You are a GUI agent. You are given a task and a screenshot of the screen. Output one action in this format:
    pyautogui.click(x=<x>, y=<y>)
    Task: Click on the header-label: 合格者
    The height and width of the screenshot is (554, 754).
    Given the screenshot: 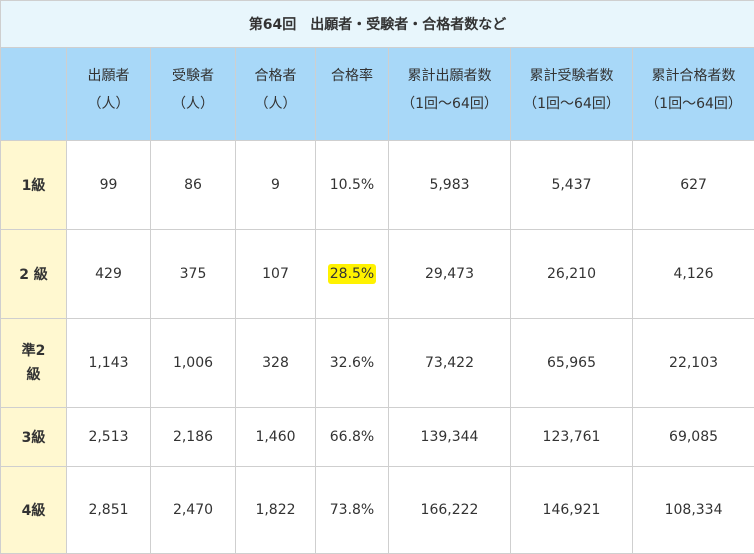 What is the action you would take?
    pyautogui.click(x=275, y=76)
    